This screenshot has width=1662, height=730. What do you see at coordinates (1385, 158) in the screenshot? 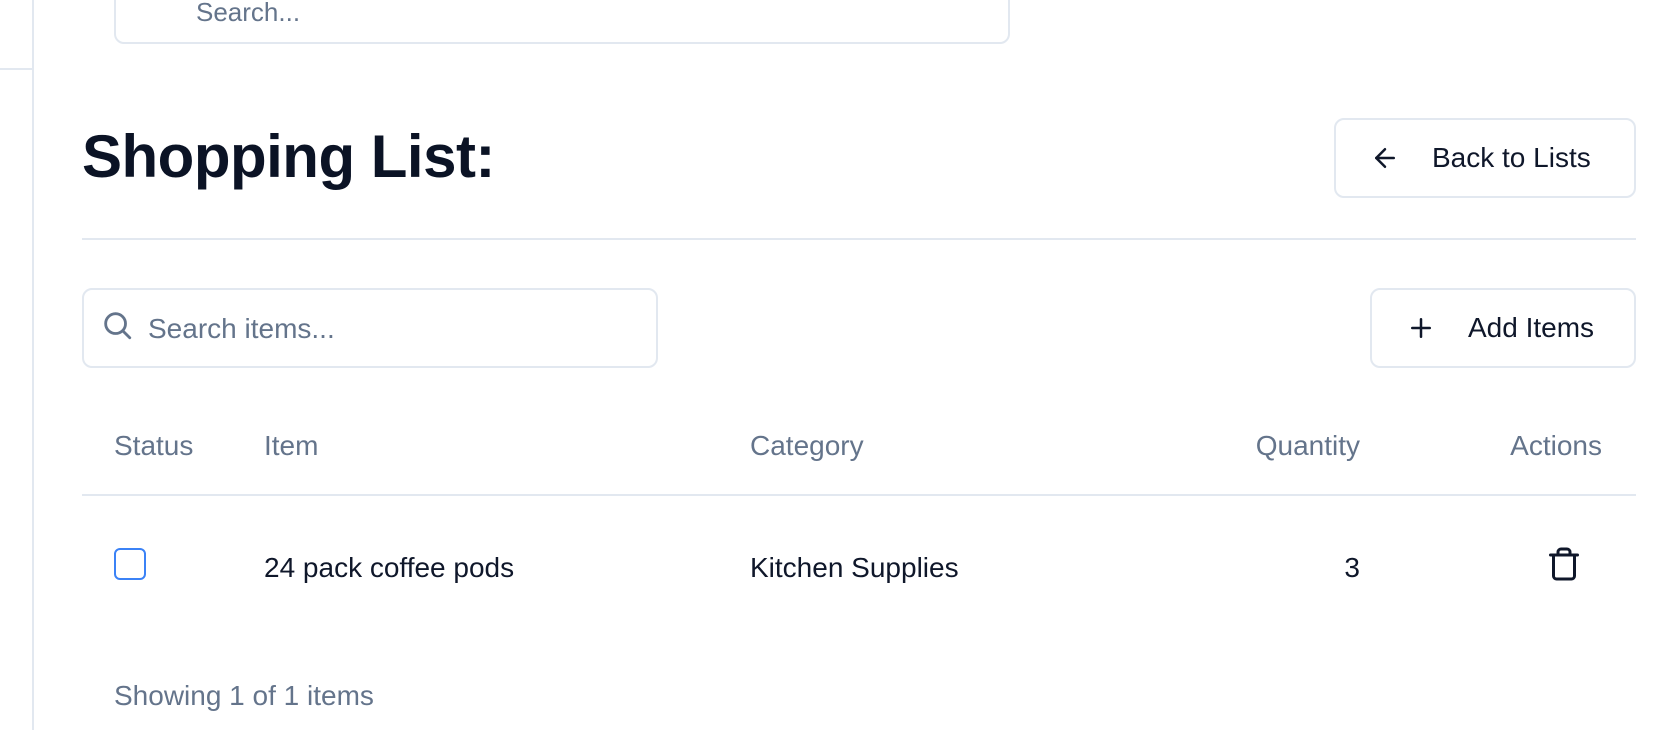
I see `arrow-left-icon` at bounding box center [1385, 158].